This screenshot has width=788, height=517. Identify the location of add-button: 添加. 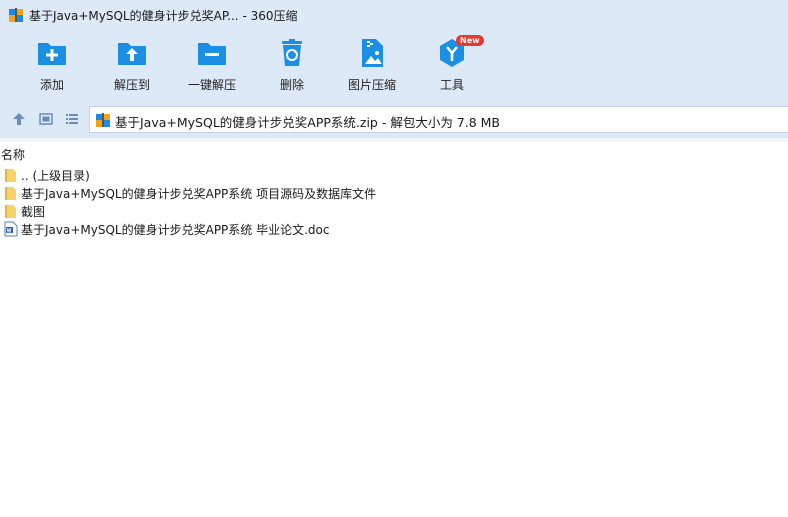
(52, 66).